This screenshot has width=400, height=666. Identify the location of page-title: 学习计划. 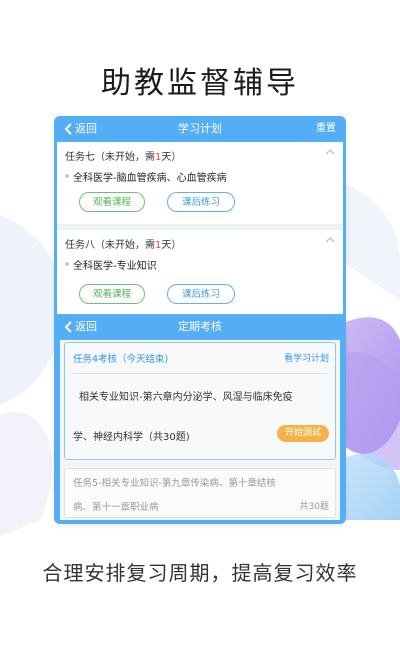
(200, 128).